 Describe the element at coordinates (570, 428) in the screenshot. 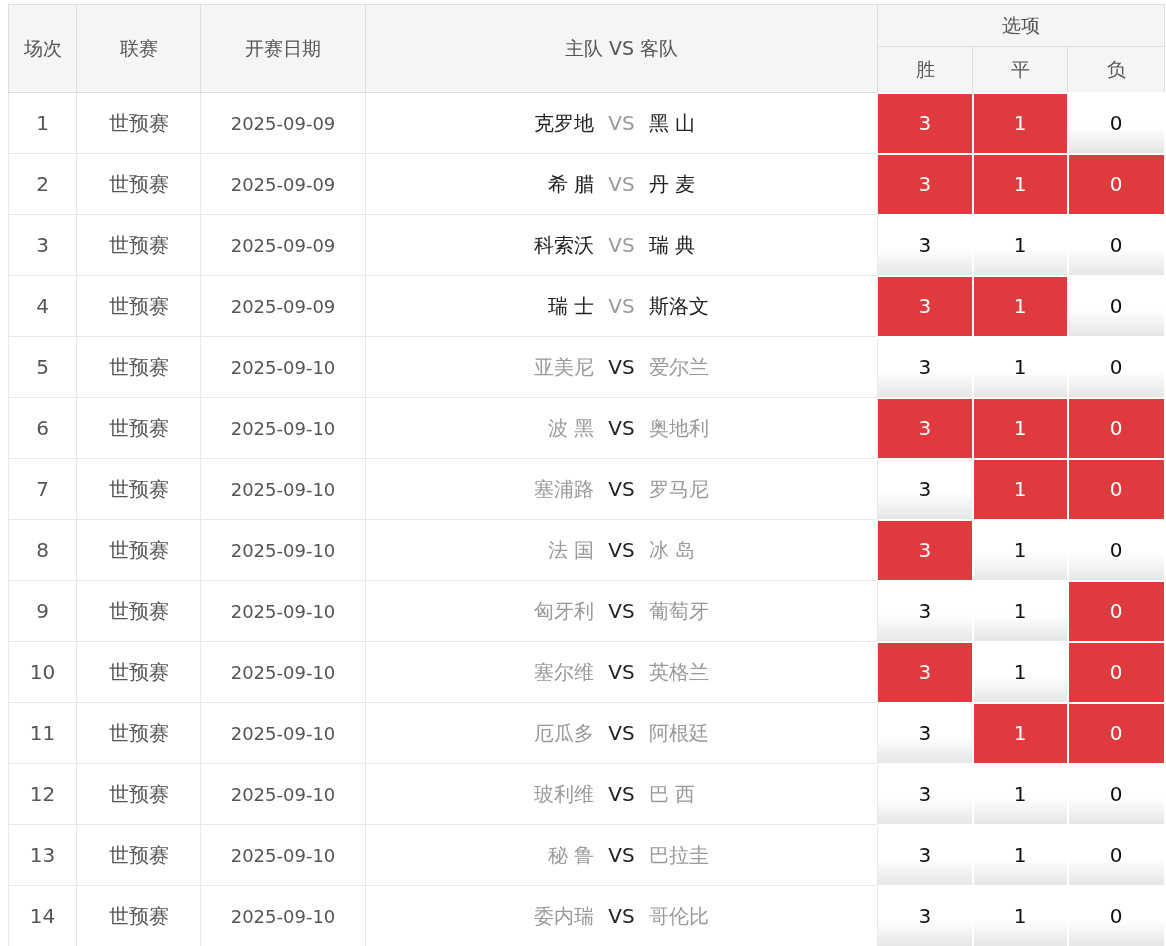

I see `home-team: 波 黑` at that location.